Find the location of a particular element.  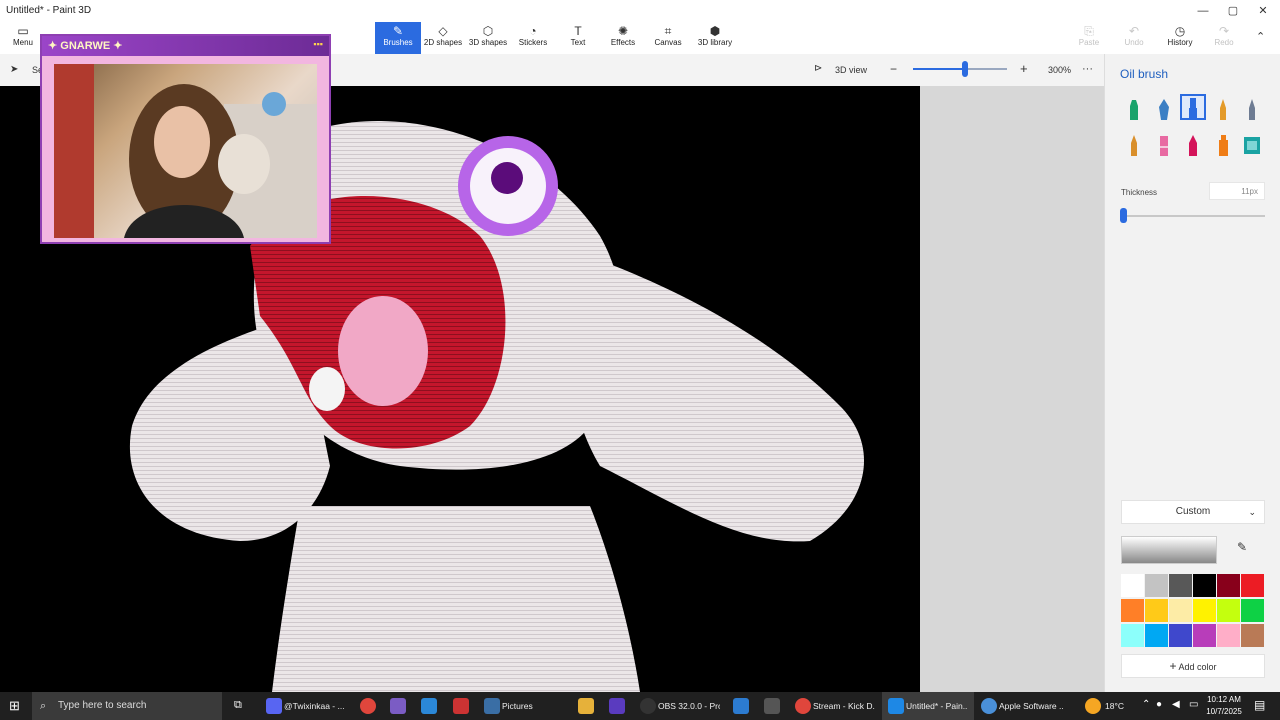

taskbar-search: ⌕ Type here to search is located at coordinates (127, 706).